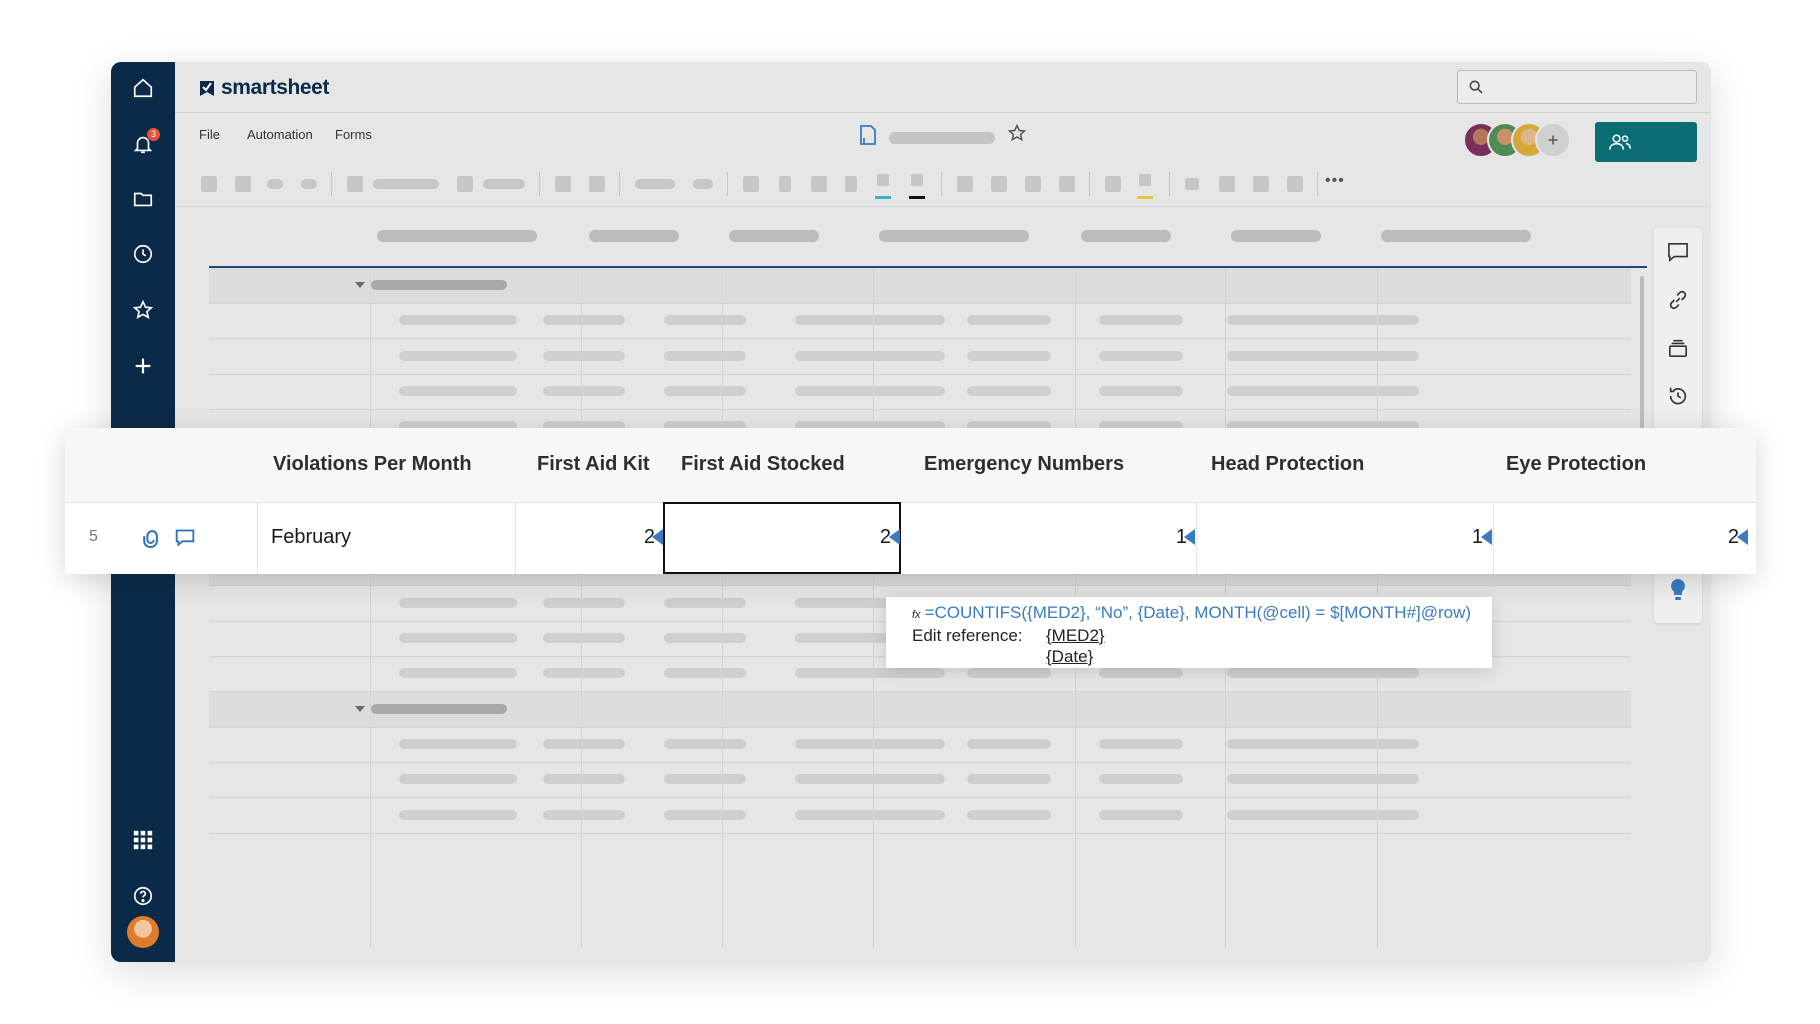 This screenshot has width=1820, height=1024. Describe the element at coordinates (353, 134) in the screenshot. I see `menu-forms: Forms` at that location.